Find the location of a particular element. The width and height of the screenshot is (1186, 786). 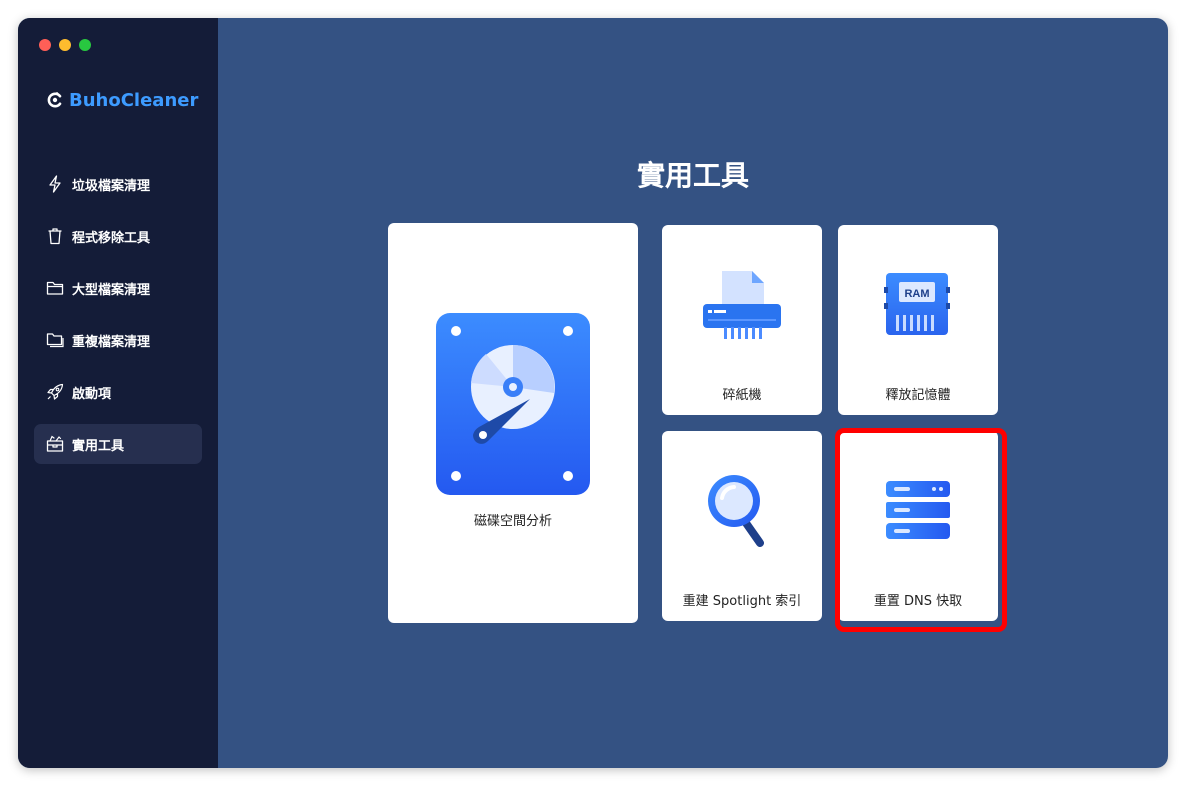

sidebar-item-label: 實用工具 is located at coordinates (98, 446).